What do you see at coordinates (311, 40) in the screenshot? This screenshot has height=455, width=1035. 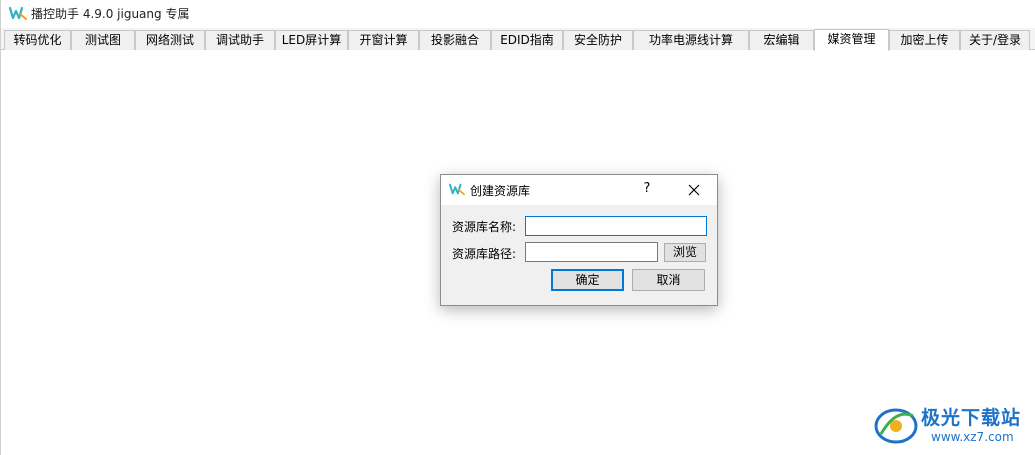 I see `tab-5: LED屏计算` at bounding box center [311, 40].